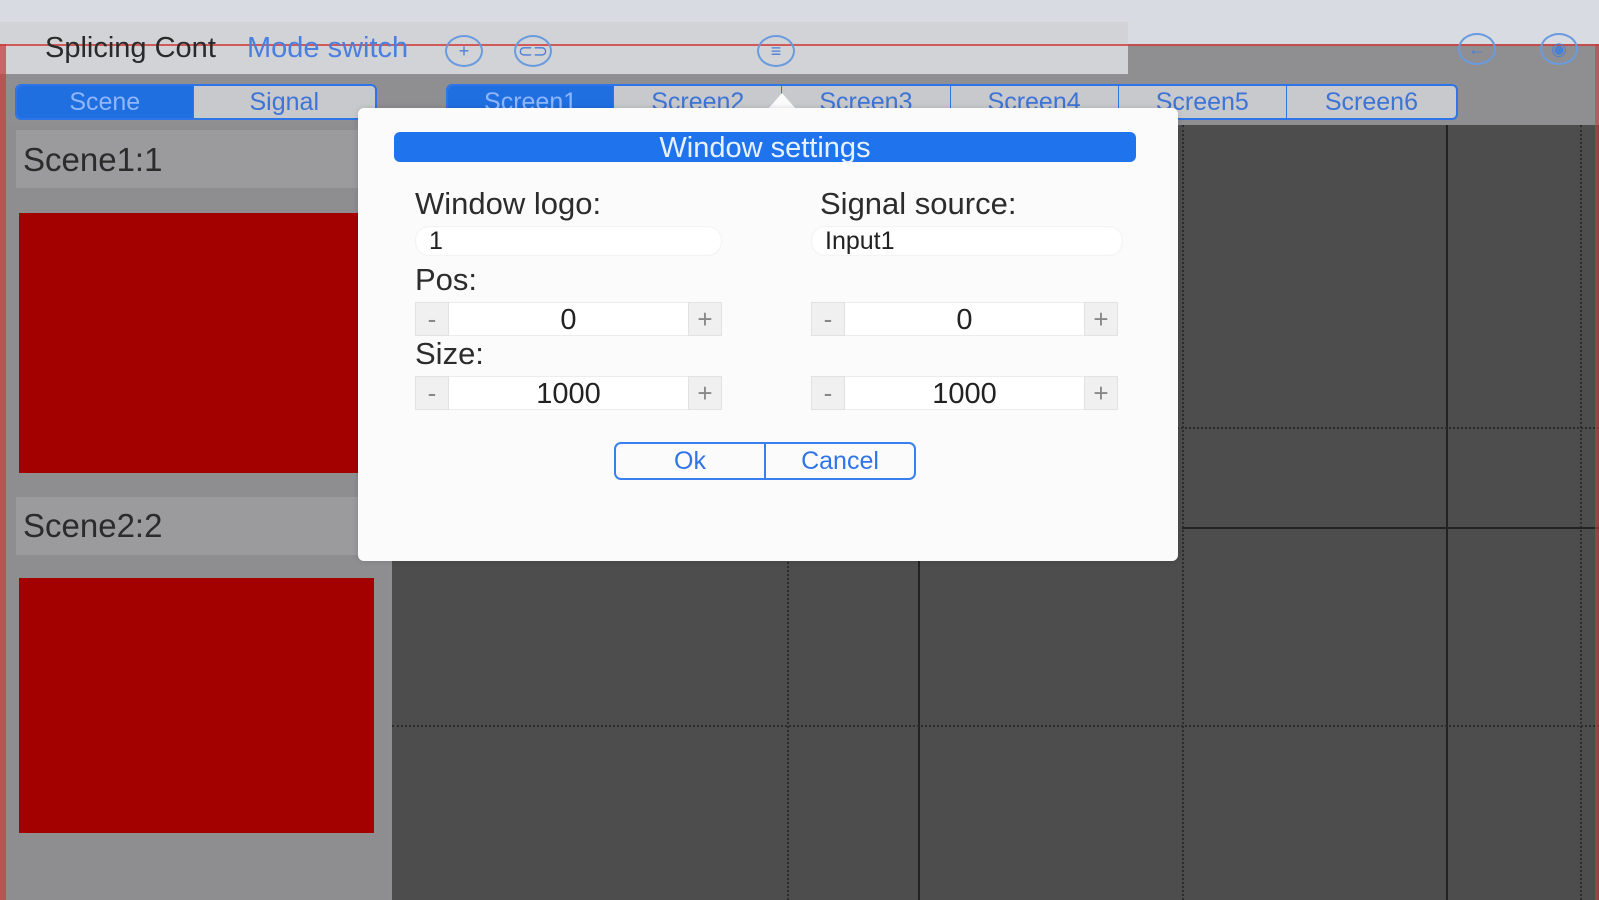 This screenshot has height=900, width=1599. What do you see at coordinates (691, 461) in the screenshot?
I see `ok-button: Ok` at bounding box center [691, 461].